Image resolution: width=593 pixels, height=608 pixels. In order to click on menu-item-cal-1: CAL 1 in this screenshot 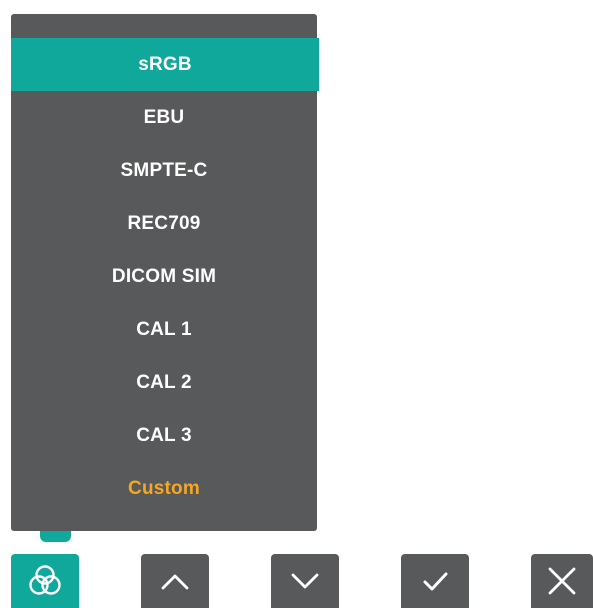, I will do `click(164, 329)`.